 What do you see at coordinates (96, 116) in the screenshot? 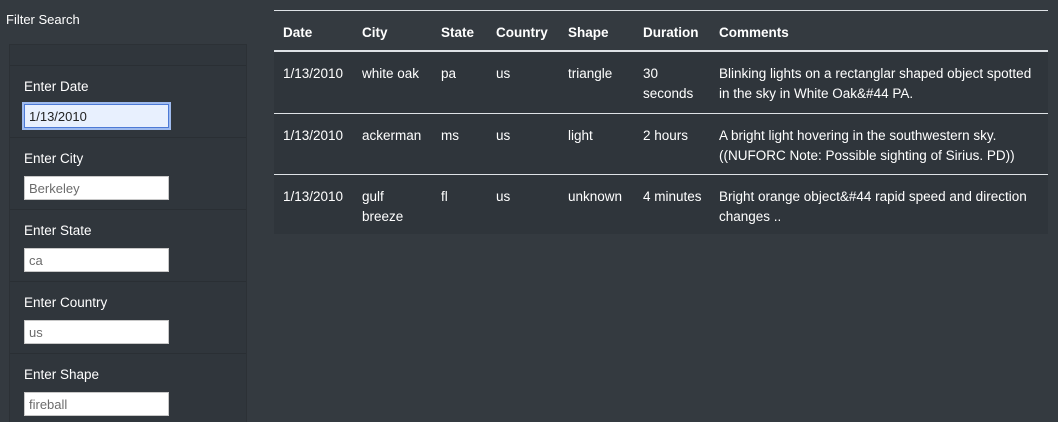
I see `date-filter-input` at bounding box center [96, 116].